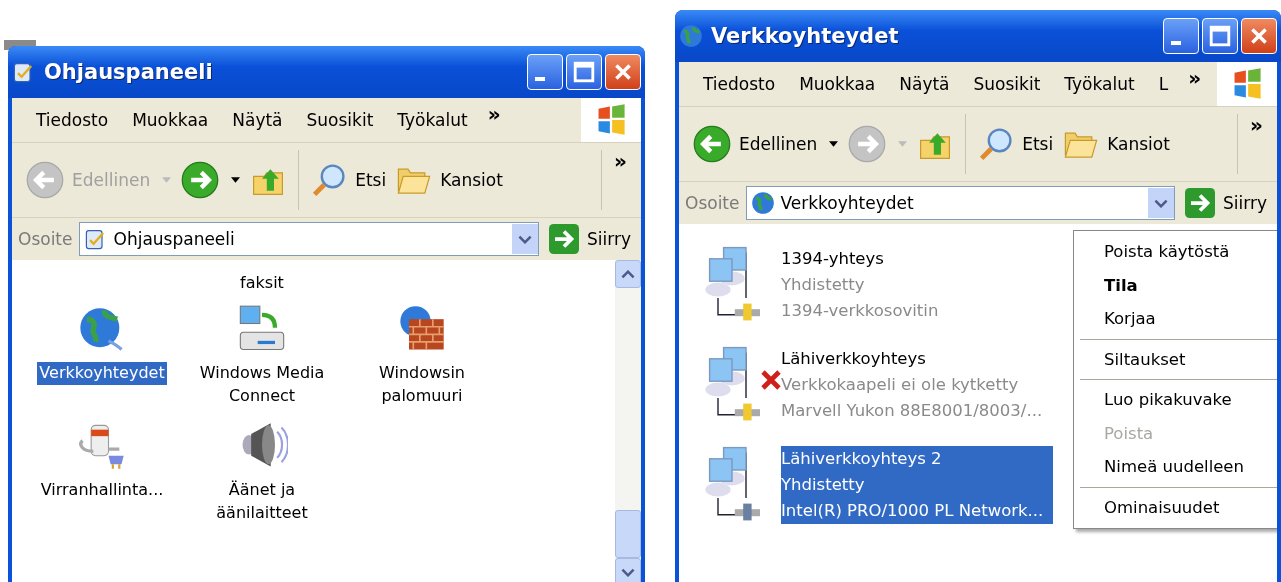 This screenshot has height=582, width=1281. What do you see at coordinates (917, 285) in the screenshot?
I see `connection-tile: 1394-yhteys Yhdistetty 1394-verkkosovitin` at bounding box center [917, 285].